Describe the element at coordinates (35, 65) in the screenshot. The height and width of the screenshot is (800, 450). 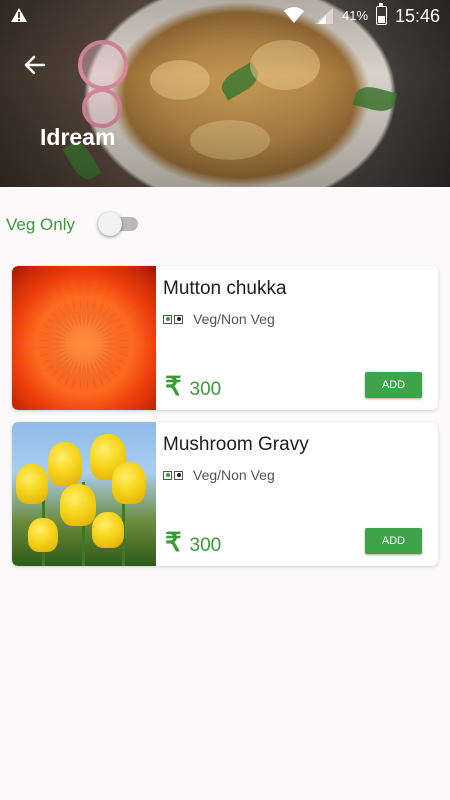
I see `back-arrow-icon` at that location.